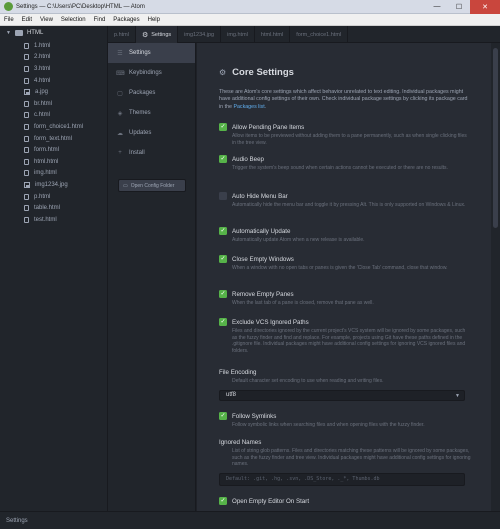 The width and height of the screenshot is (500, 529). I want to click on tree-file-item: 2.html, so click(53, 58).